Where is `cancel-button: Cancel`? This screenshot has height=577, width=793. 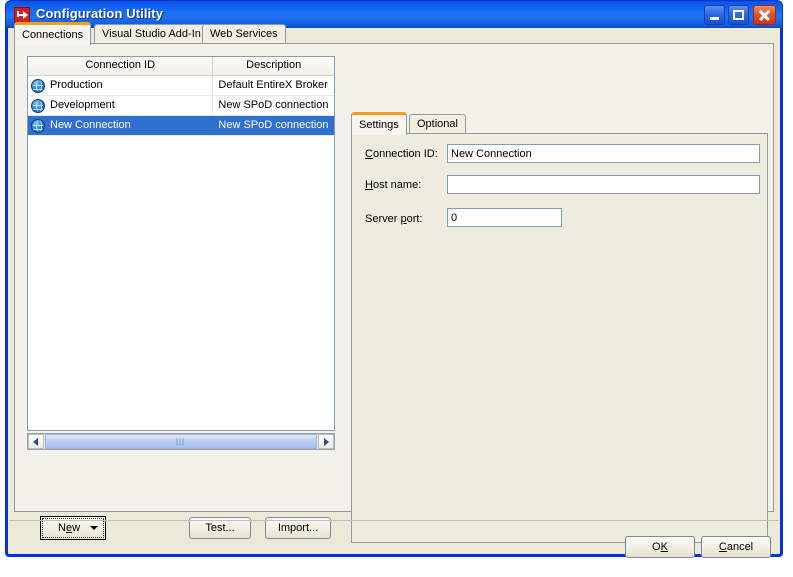 cancel-button: Cancel is located at coordinates (736, 547).